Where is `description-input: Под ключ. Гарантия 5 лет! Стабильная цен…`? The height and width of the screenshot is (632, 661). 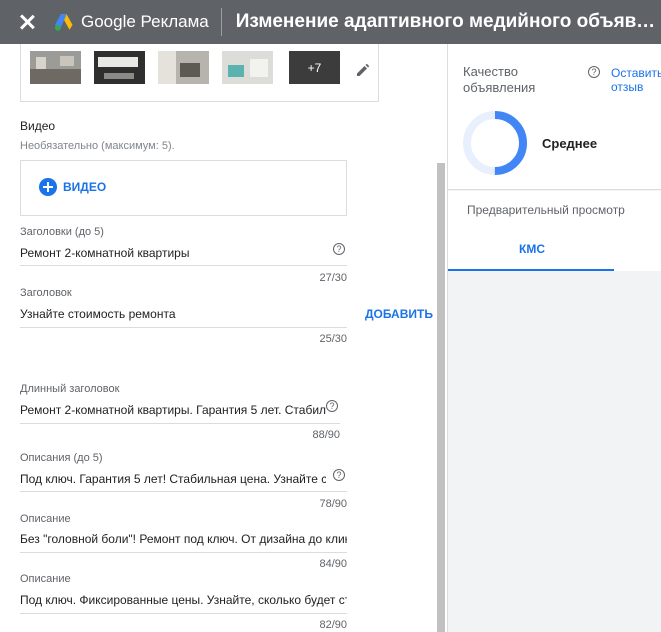
description-input: Под ключ. Гарантия 5 лет! Стабильная цен… is located at coordinates (173, 479).